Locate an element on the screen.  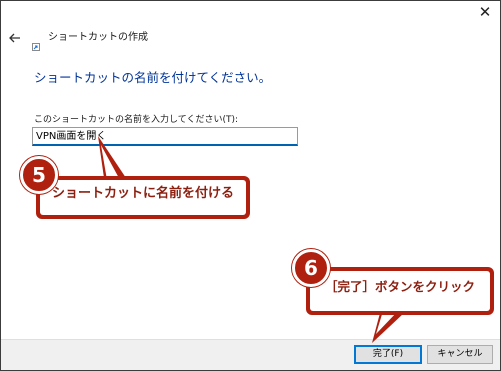
step-number-badge-6: 6 is located at coordinates (311, 268).